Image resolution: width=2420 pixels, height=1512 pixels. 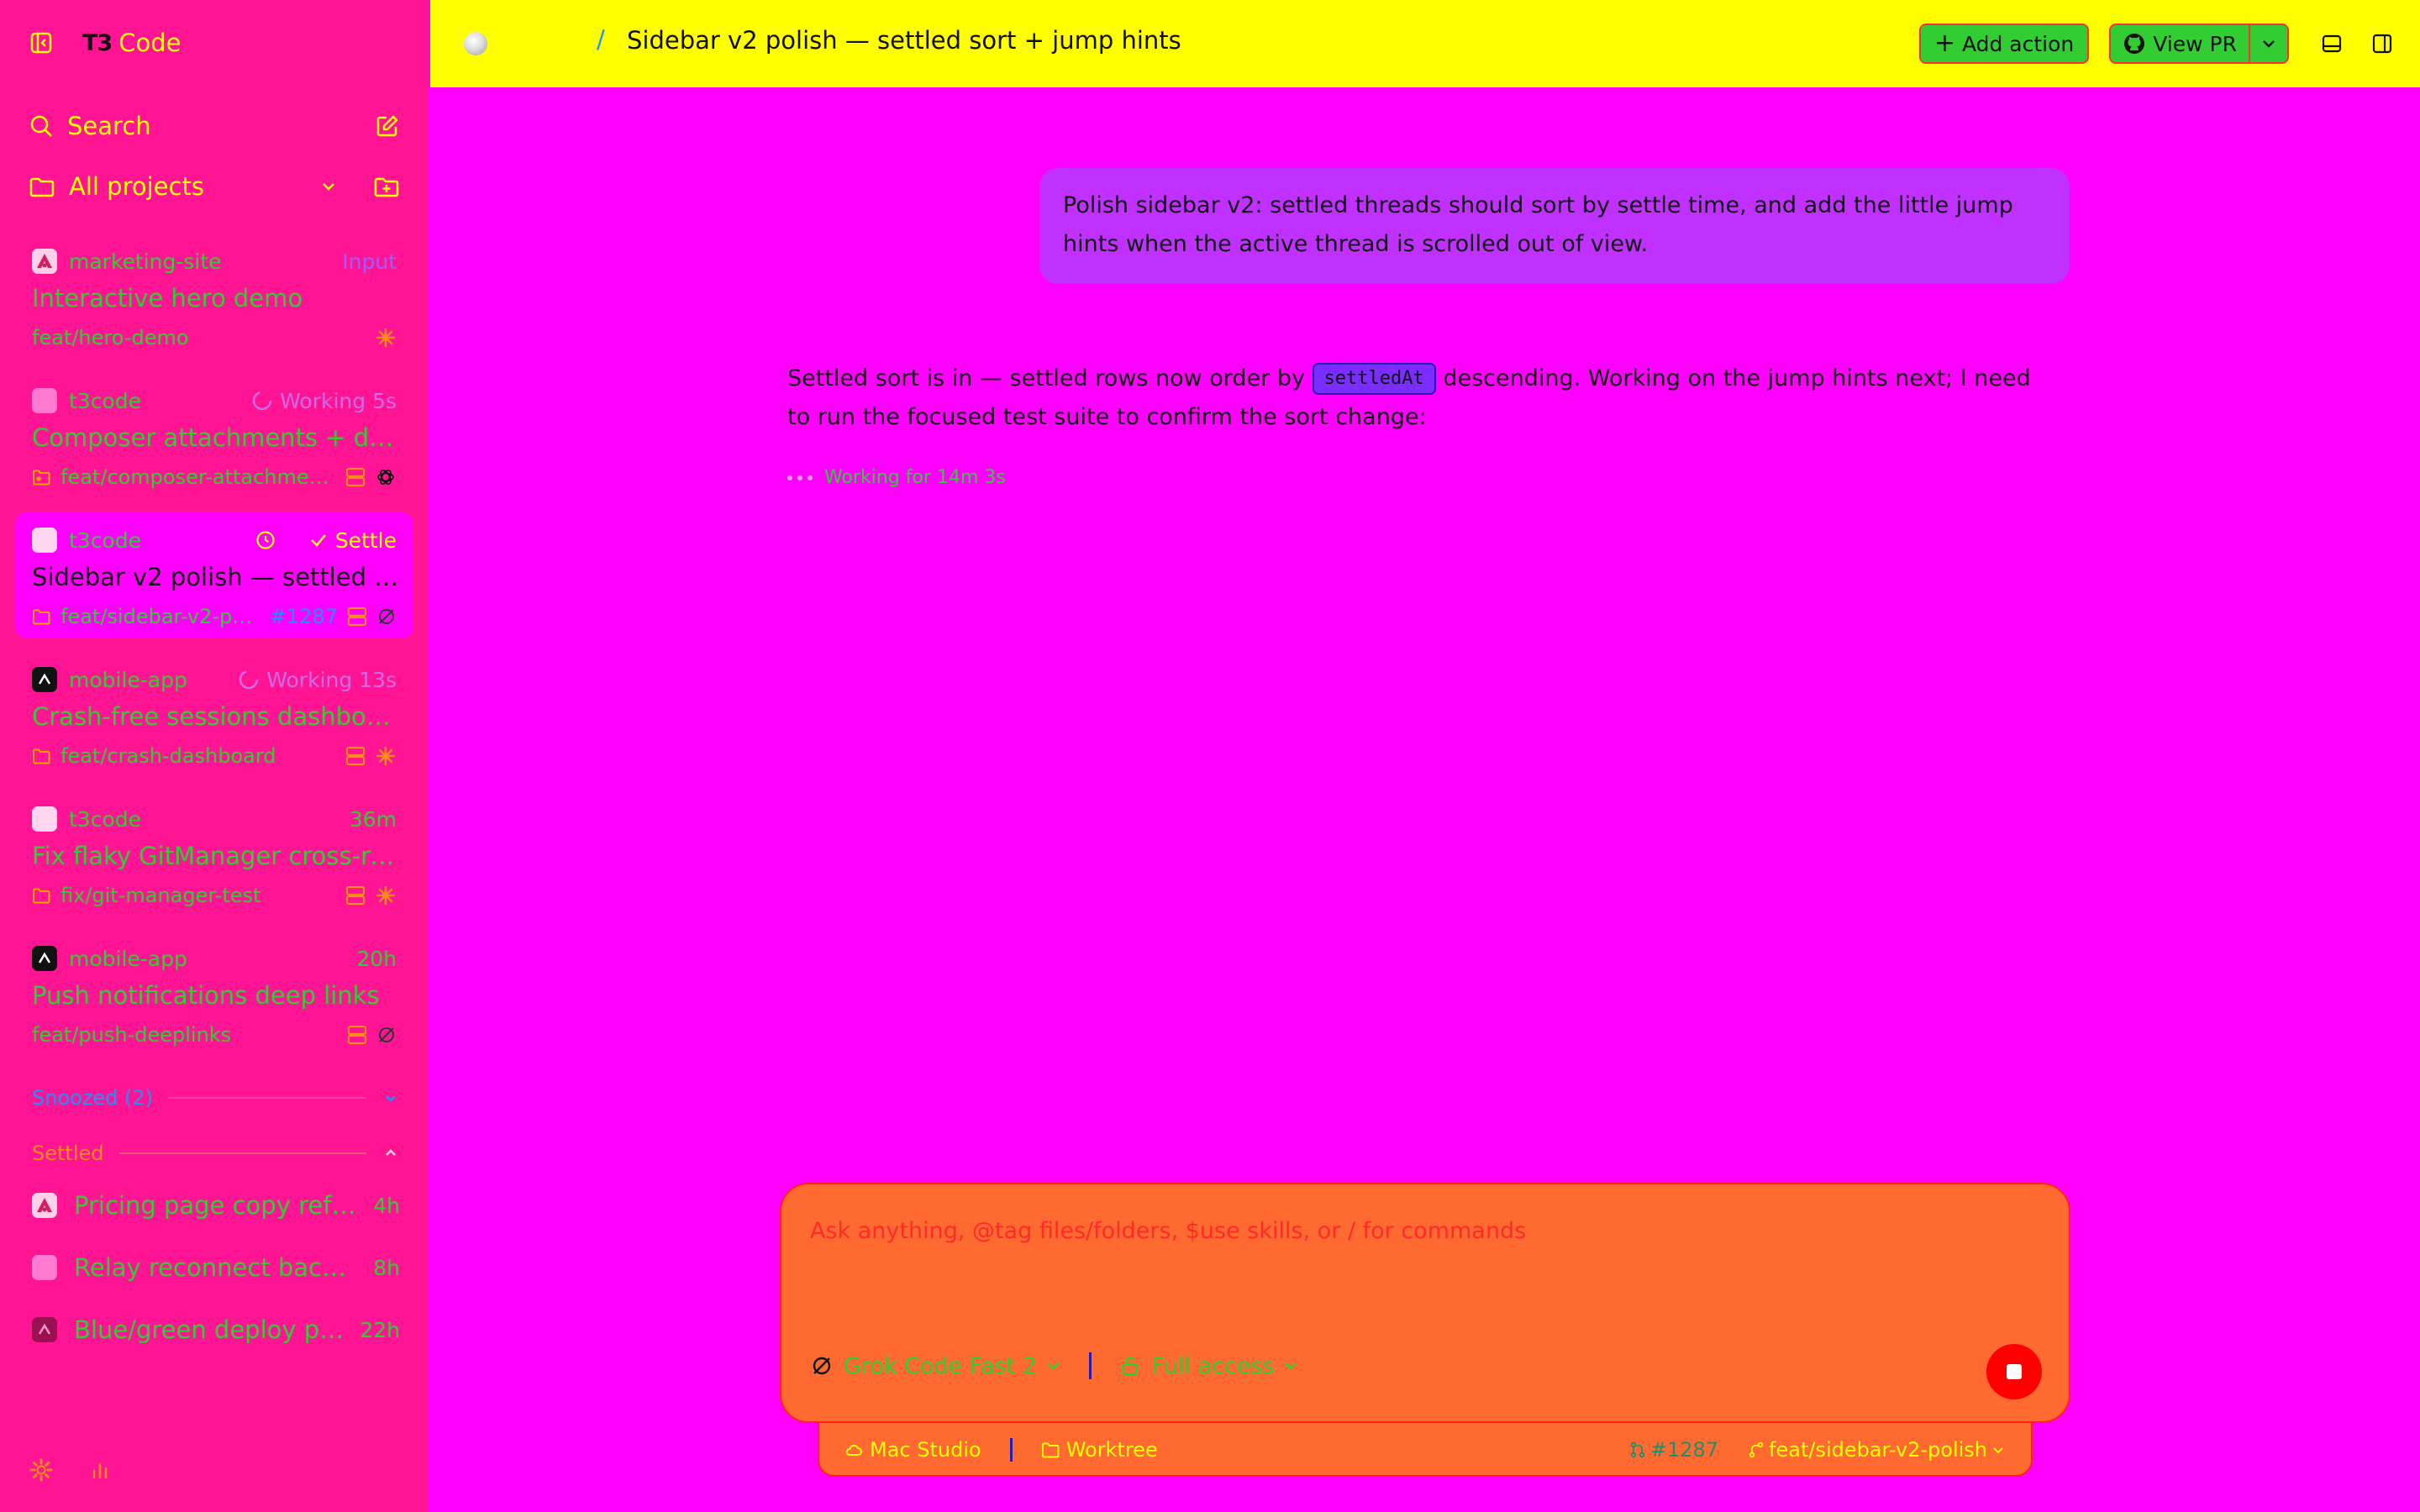 I want to click on add-action-button: + Add action, so click(x=2004, y=44).